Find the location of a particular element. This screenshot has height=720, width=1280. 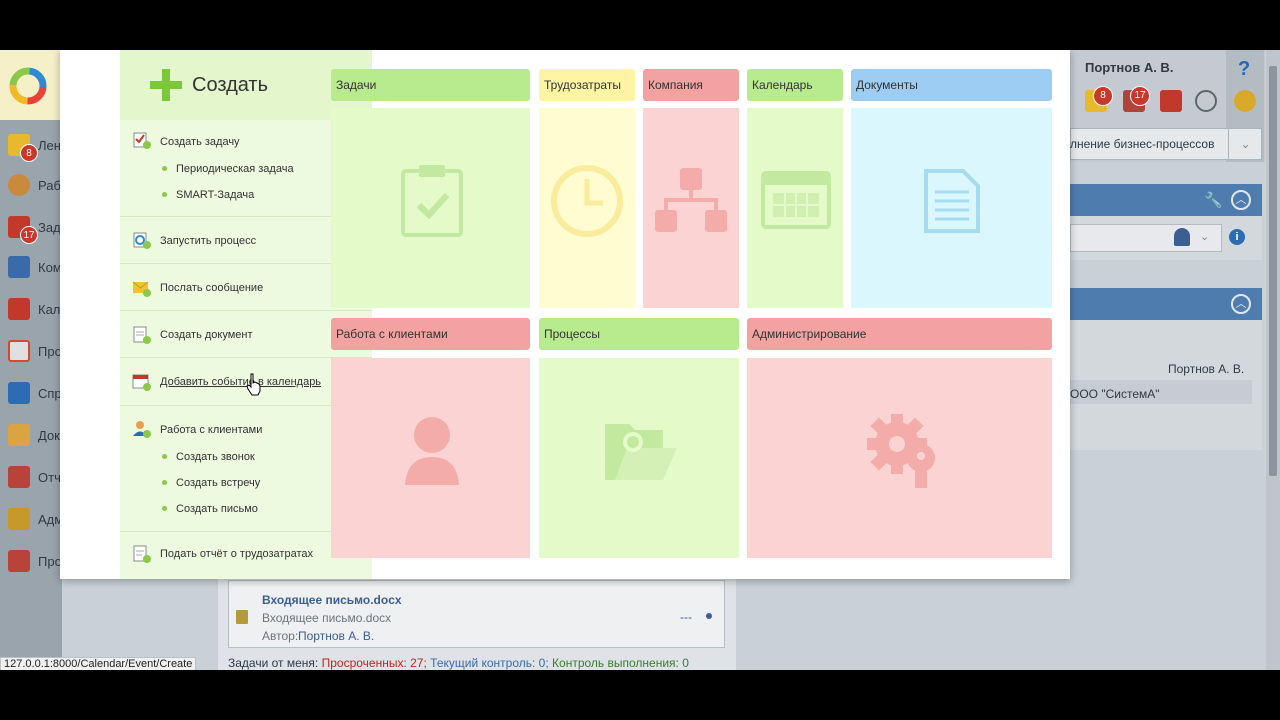

periodic-task-item: Периодическая задача is located at coordinates (235, 169).